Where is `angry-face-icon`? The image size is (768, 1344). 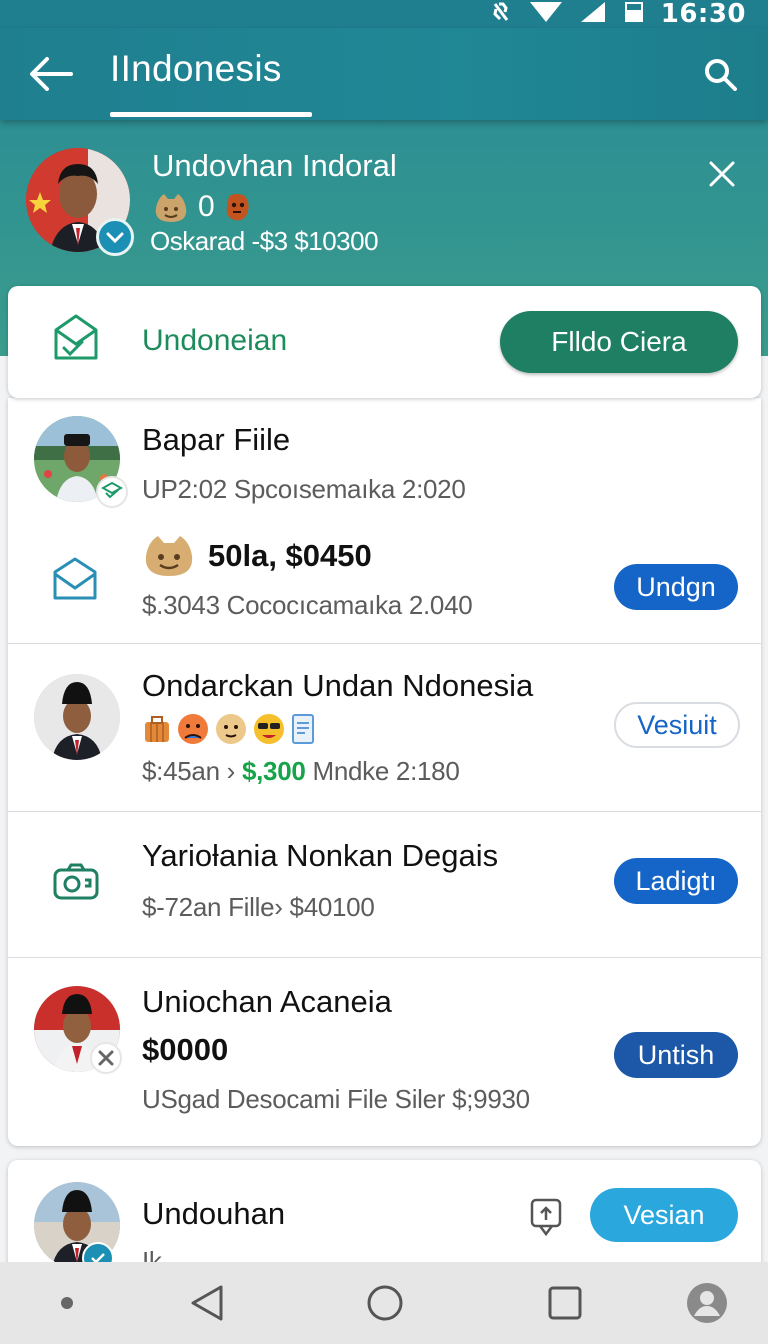
angry-face-icon is located at coordinates (237, 207).